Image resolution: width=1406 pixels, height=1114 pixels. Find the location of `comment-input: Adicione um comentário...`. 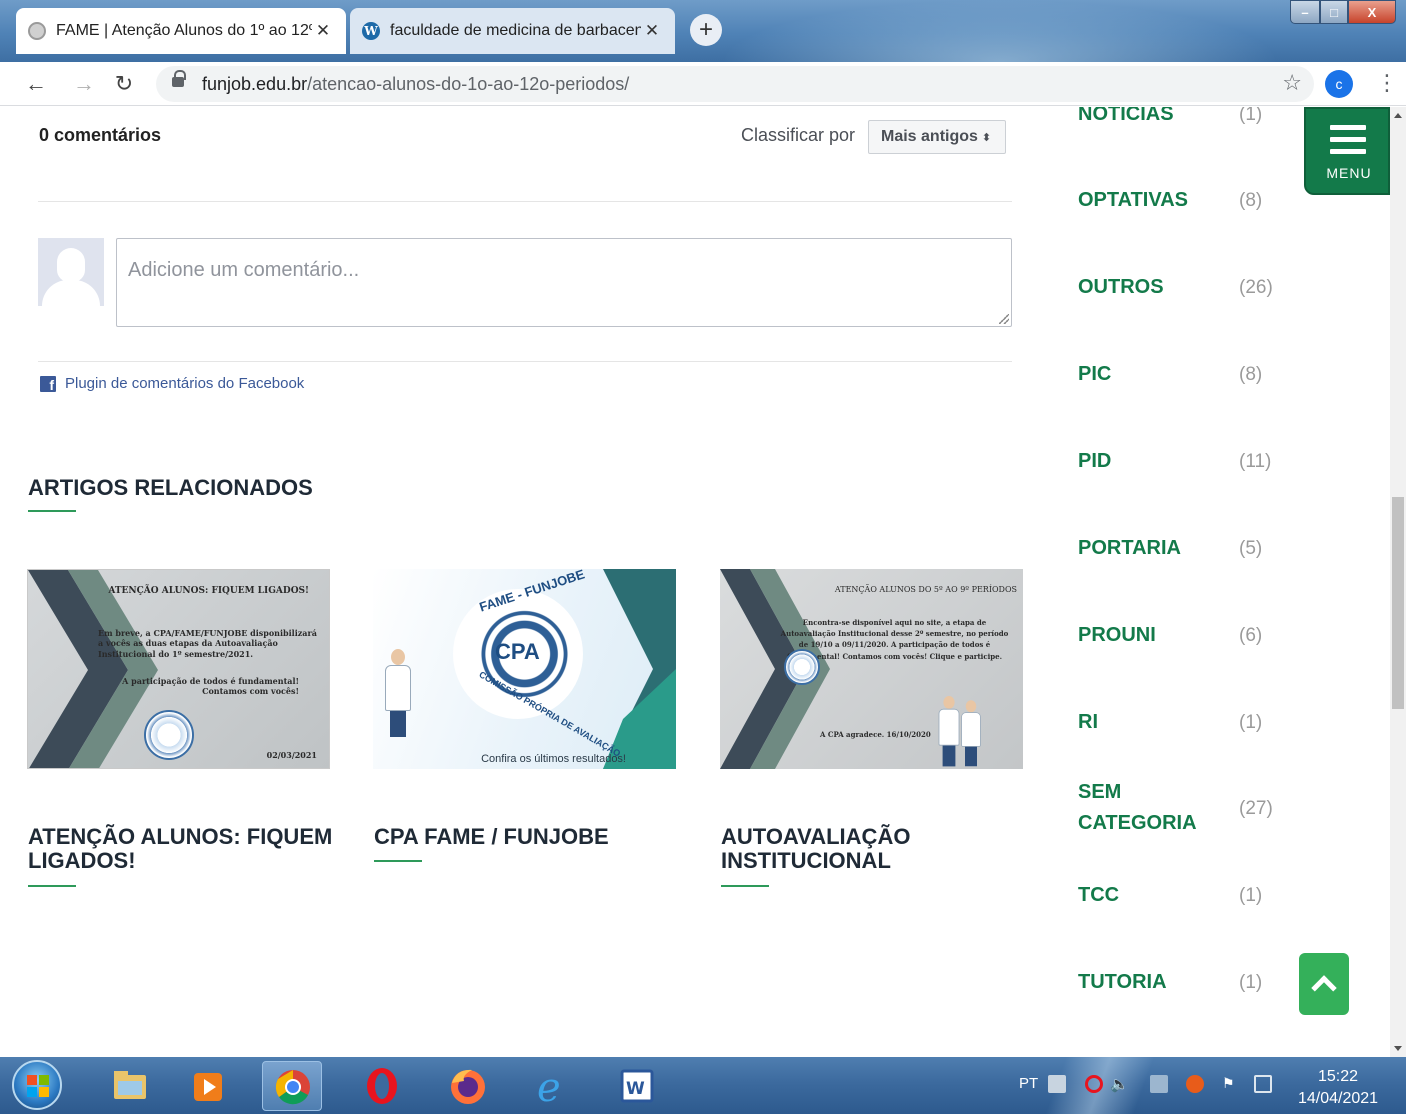

comment-input: Adicione um comentário... is located at coordinates (564, 282).